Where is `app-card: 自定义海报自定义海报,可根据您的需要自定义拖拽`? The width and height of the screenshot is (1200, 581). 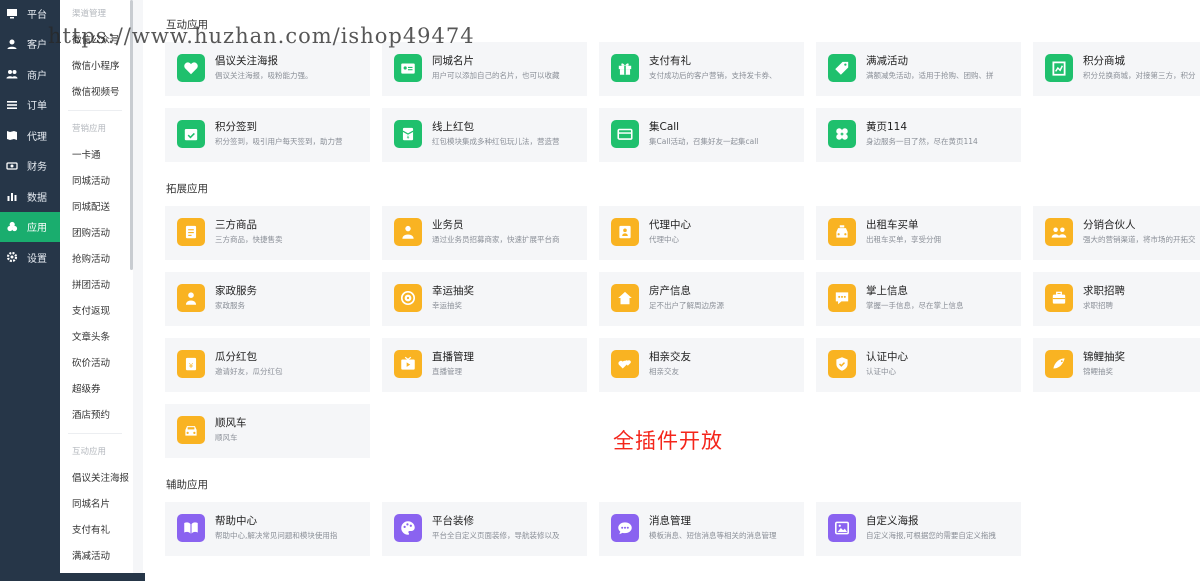
app-card: 自定义海报自定义海报,可根据您的需要自定义拖拽 is located at coordinates (918, 529).